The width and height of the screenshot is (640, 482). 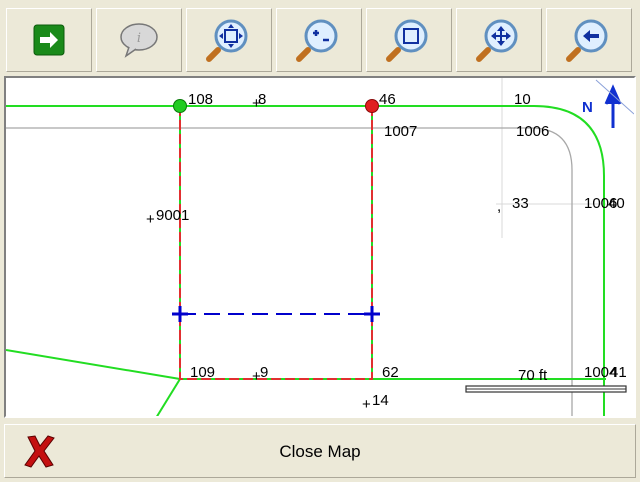 I want to click on arrow-right-icon, so click(x=49, y=40).